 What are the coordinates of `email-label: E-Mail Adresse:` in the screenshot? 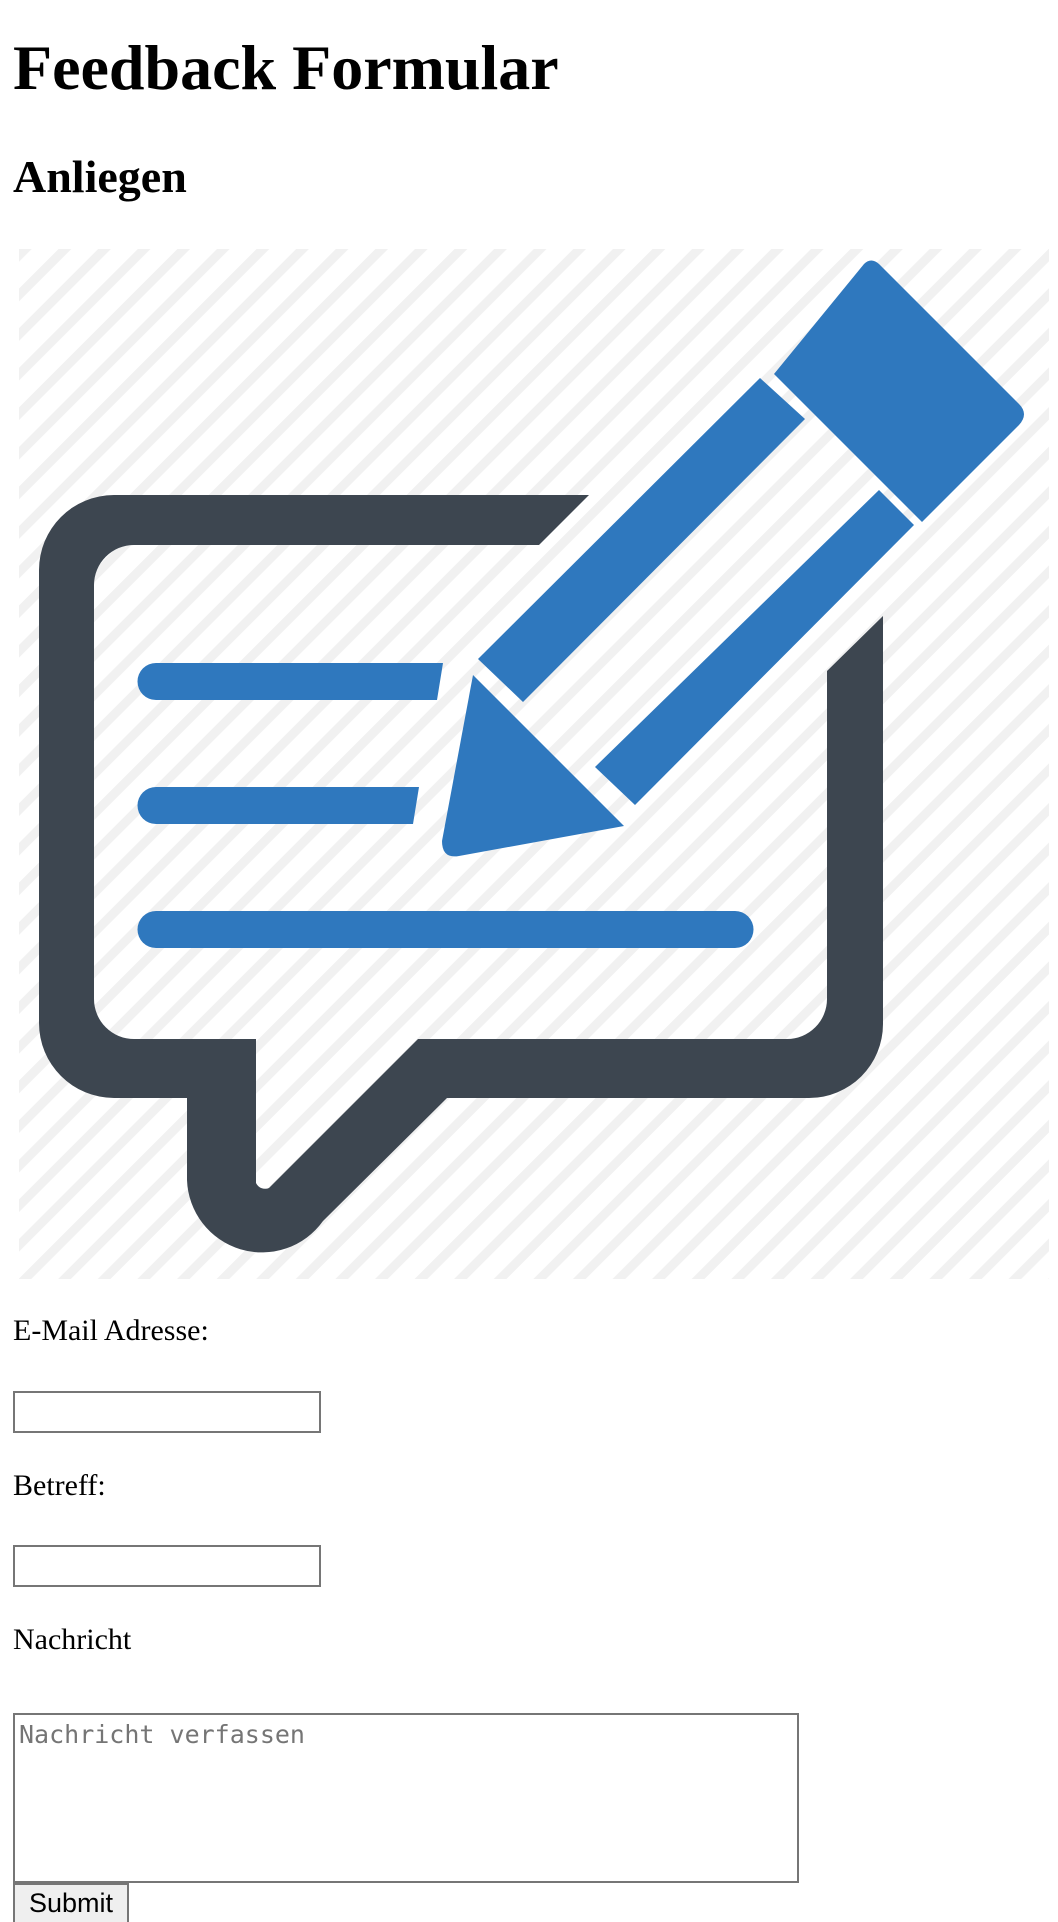 It's located at (111, 1330).